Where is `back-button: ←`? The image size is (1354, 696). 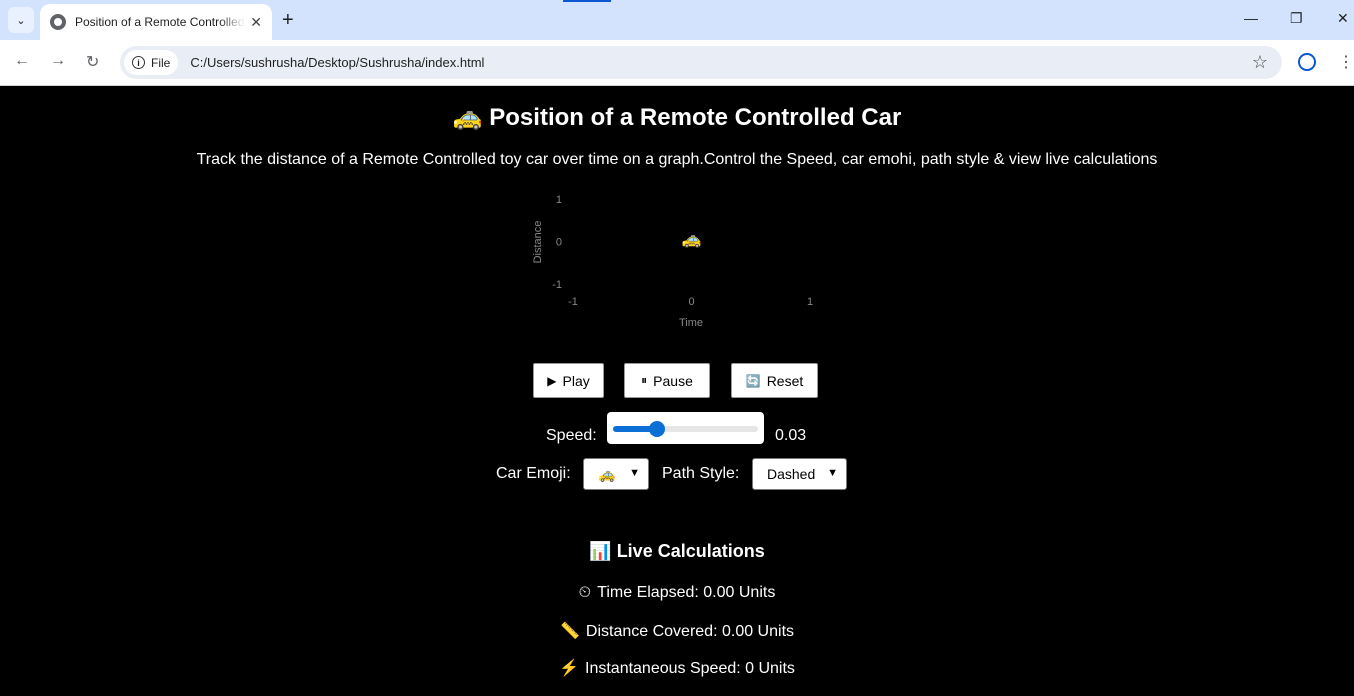 back-button: ← is located at coordinates (22, 61).